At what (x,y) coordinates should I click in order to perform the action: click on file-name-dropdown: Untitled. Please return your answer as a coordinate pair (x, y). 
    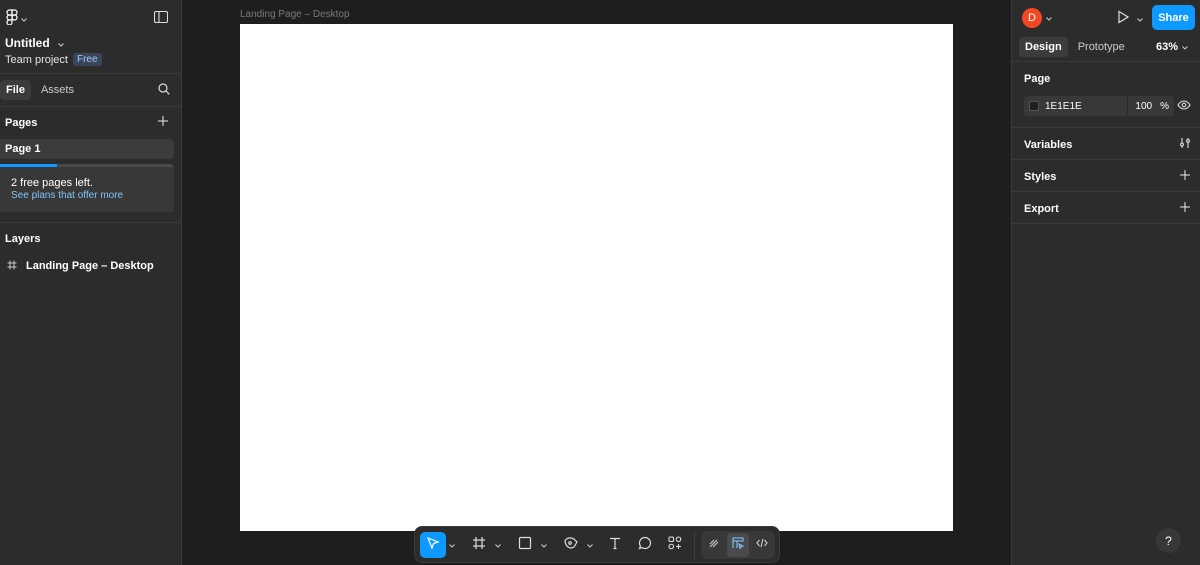
    Looking at the image, I should click on (34, 43).